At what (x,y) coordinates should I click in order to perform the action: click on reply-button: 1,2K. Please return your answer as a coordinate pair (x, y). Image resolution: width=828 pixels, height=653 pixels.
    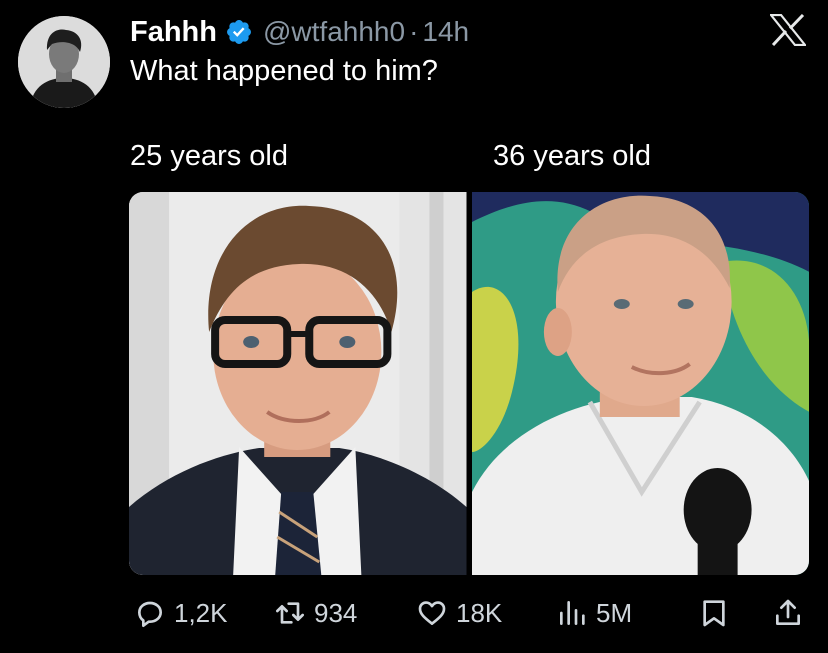
    Looking at the image, I should click on (181, 613).